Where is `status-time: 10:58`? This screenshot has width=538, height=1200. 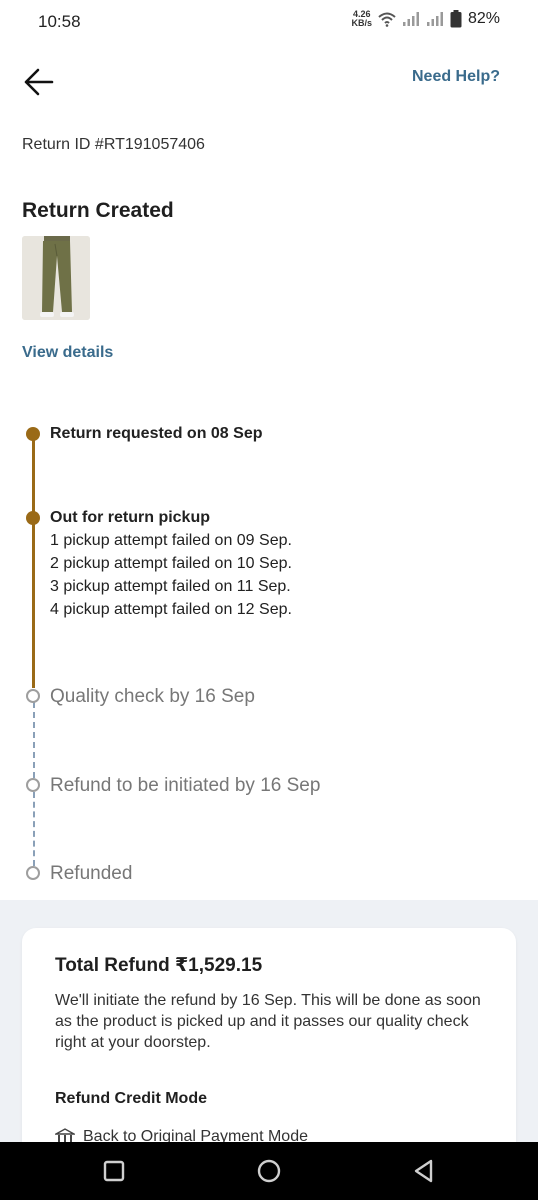
status-time: 10:58 is located at coordinates (59, 21).